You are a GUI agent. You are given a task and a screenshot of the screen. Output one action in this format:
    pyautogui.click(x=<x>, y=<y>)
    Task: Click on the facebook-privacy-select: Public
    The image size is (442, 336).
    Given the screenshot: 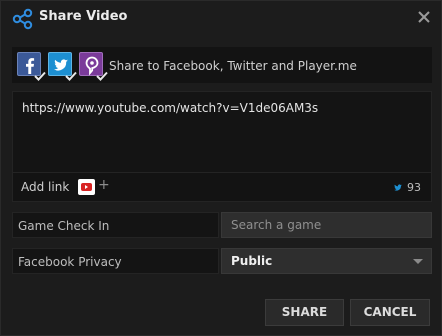 What is the action you would take?
    pyautogui.click(x=326, y=261)
    